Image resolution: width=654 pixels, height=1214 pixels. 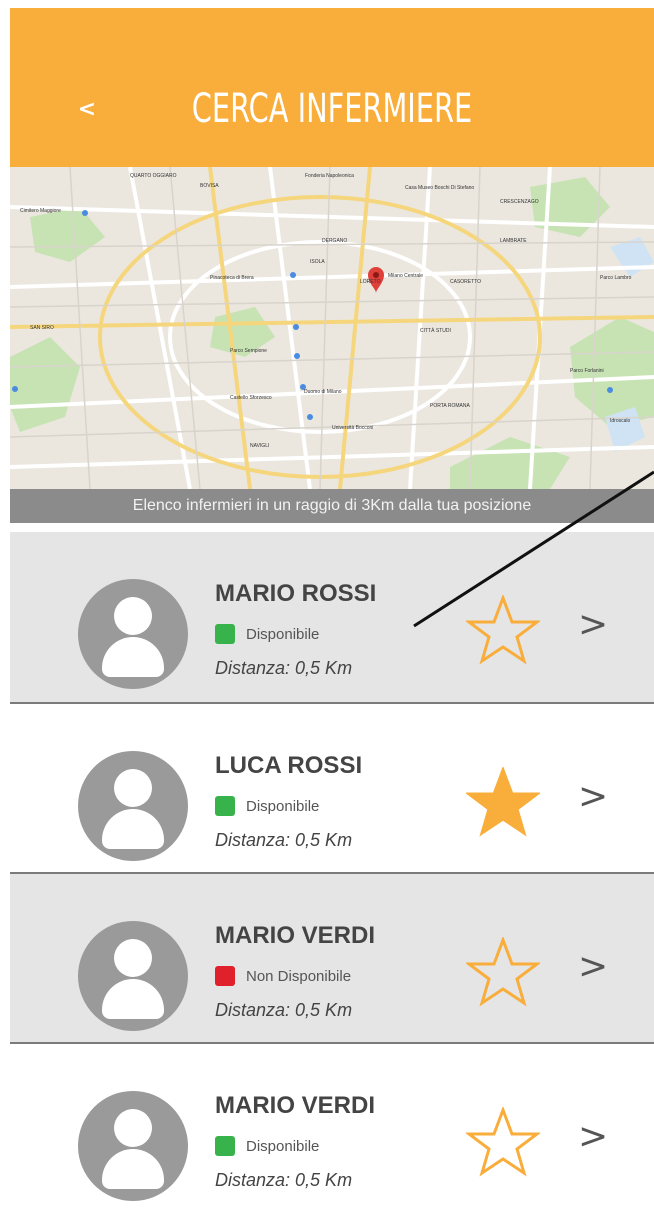 I want to click on status-label: Non Disponibile, so click(x=299, y=976).